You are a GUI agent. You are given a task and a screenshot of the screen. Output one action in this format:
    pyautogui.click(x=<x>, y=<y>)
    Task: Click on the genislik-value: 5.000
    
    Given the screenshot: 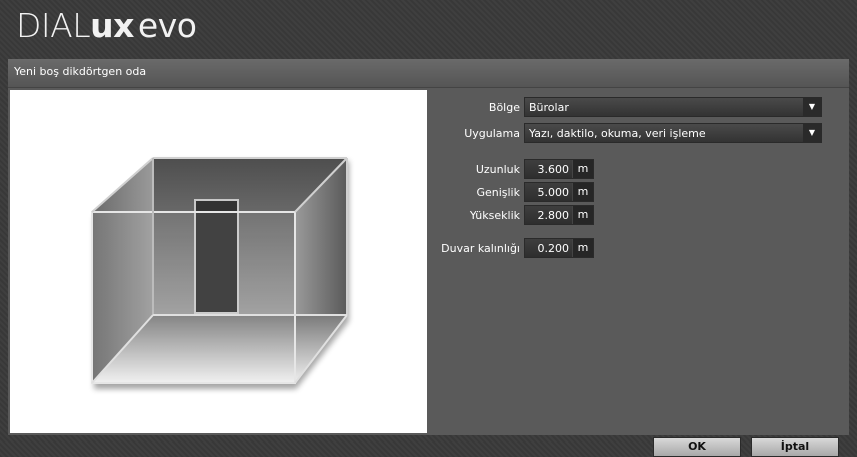 What is the action you would take?
    pyautogui.click(x=553, y=192)
    